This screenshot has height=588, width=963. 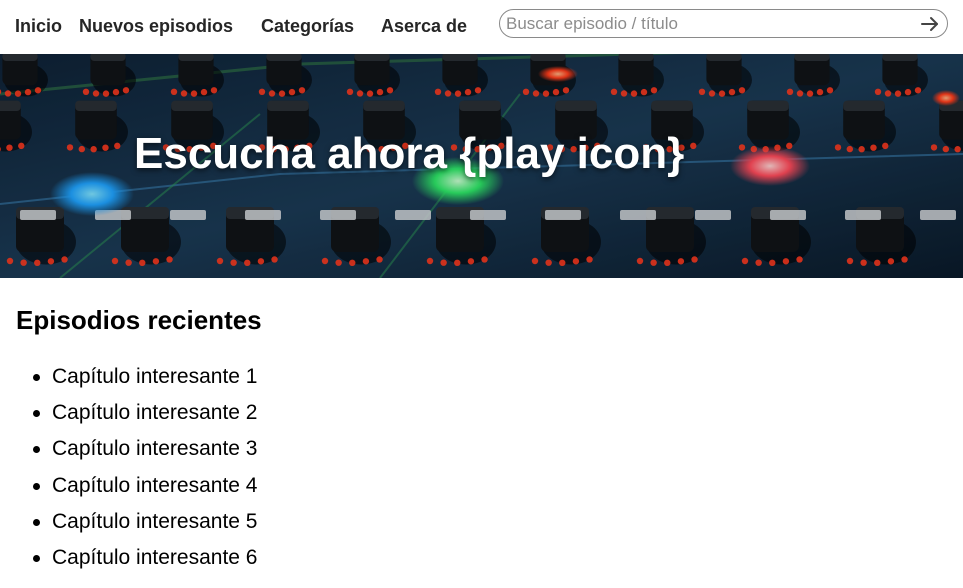 I want to click on nav-link-inicio: Inicio, so click(x=38, y=26).